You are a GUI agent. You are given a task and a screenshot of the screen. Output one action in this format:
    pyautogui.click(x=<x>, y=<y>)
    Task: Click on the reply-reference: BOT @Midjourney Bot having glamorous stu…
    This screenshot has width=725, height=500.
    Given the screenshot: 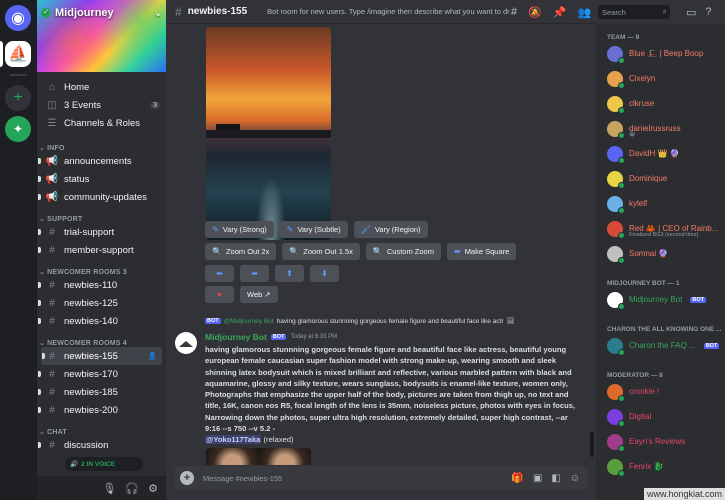 What is the action you would take?
    pyautogui.click(x=360, y=321)
    